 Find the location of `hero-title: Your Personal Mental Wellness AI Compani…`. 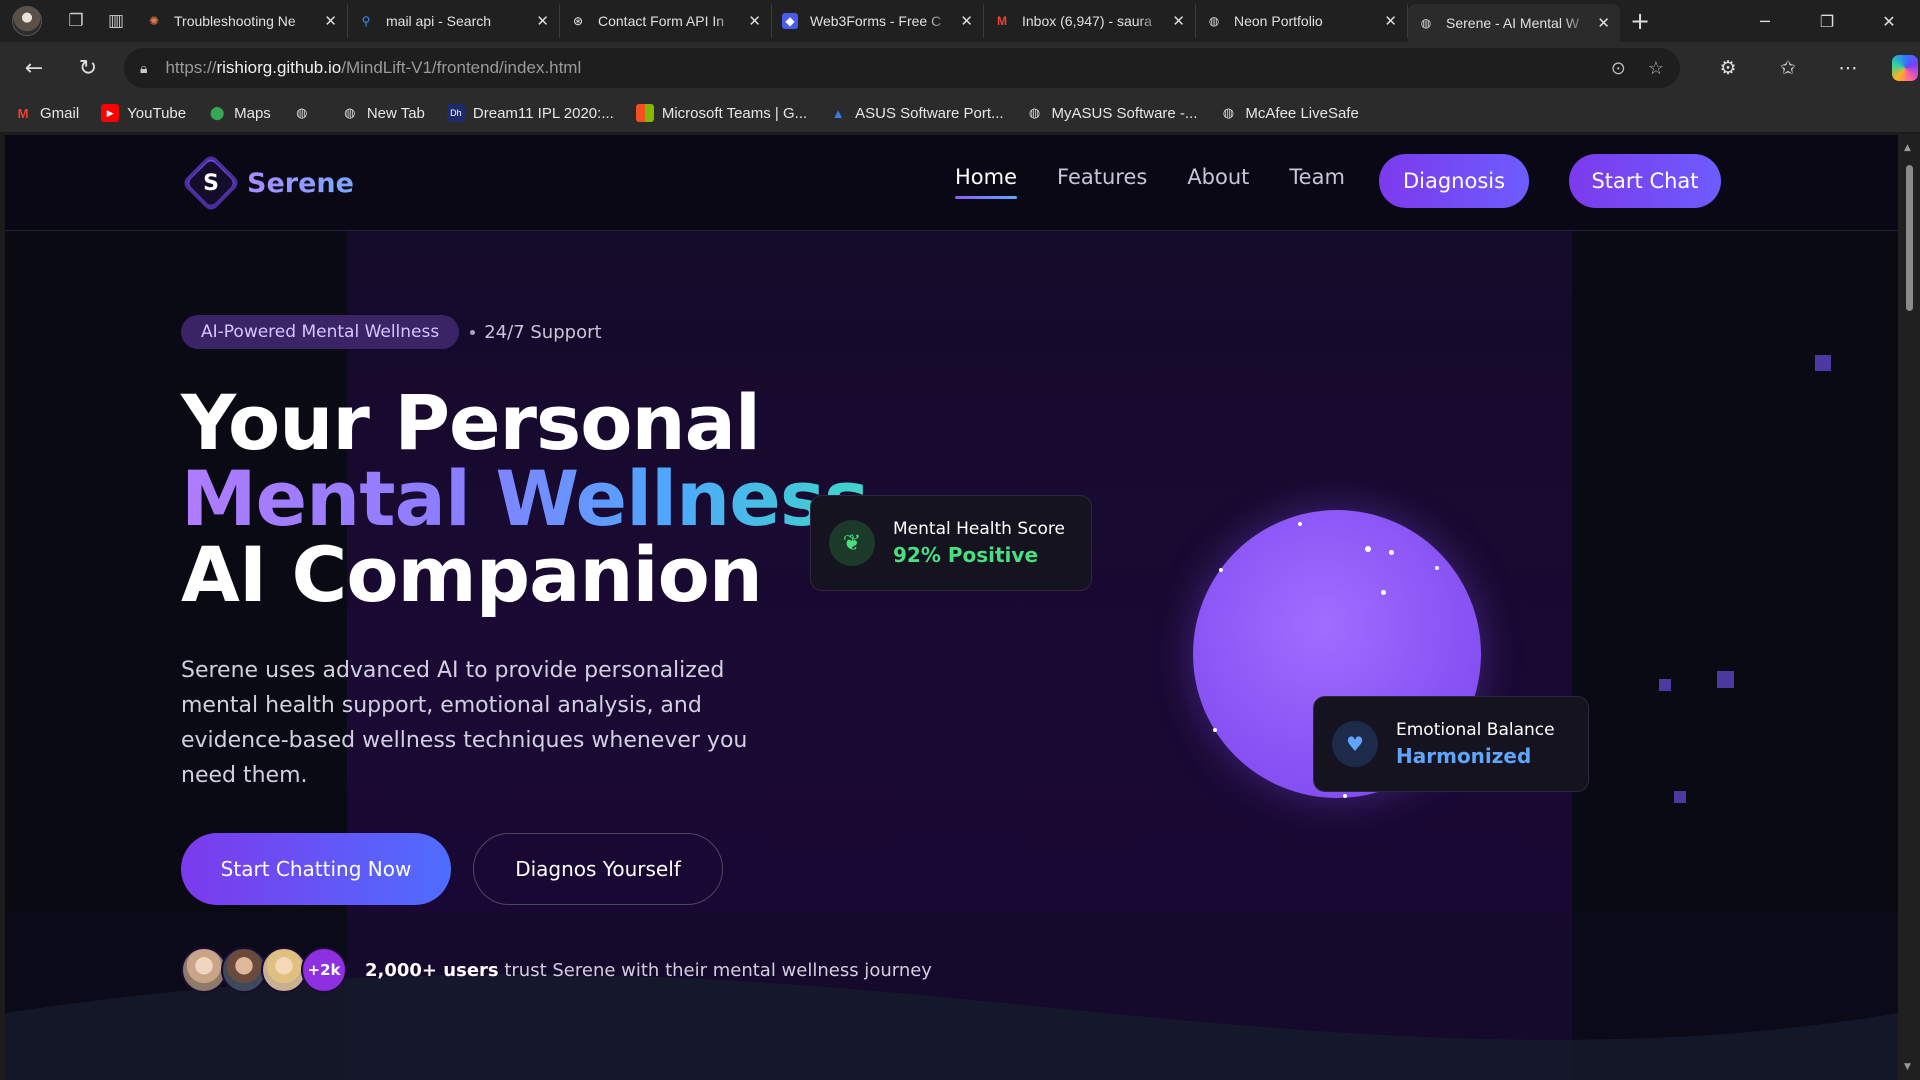

hero-title: Your Personal Mental Wellness AI Compani… is located at coordinates (525, 498).